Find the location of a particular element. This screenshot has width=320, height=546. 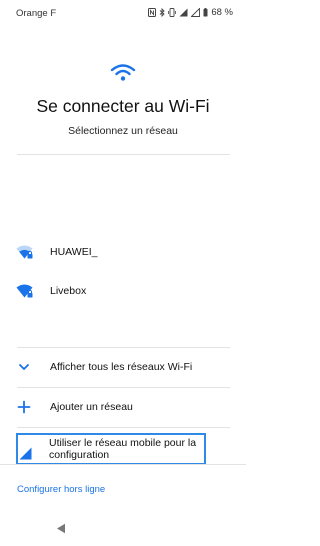

page-title: Se connecter au Wi-Fi is located at coordinates (123, 106).